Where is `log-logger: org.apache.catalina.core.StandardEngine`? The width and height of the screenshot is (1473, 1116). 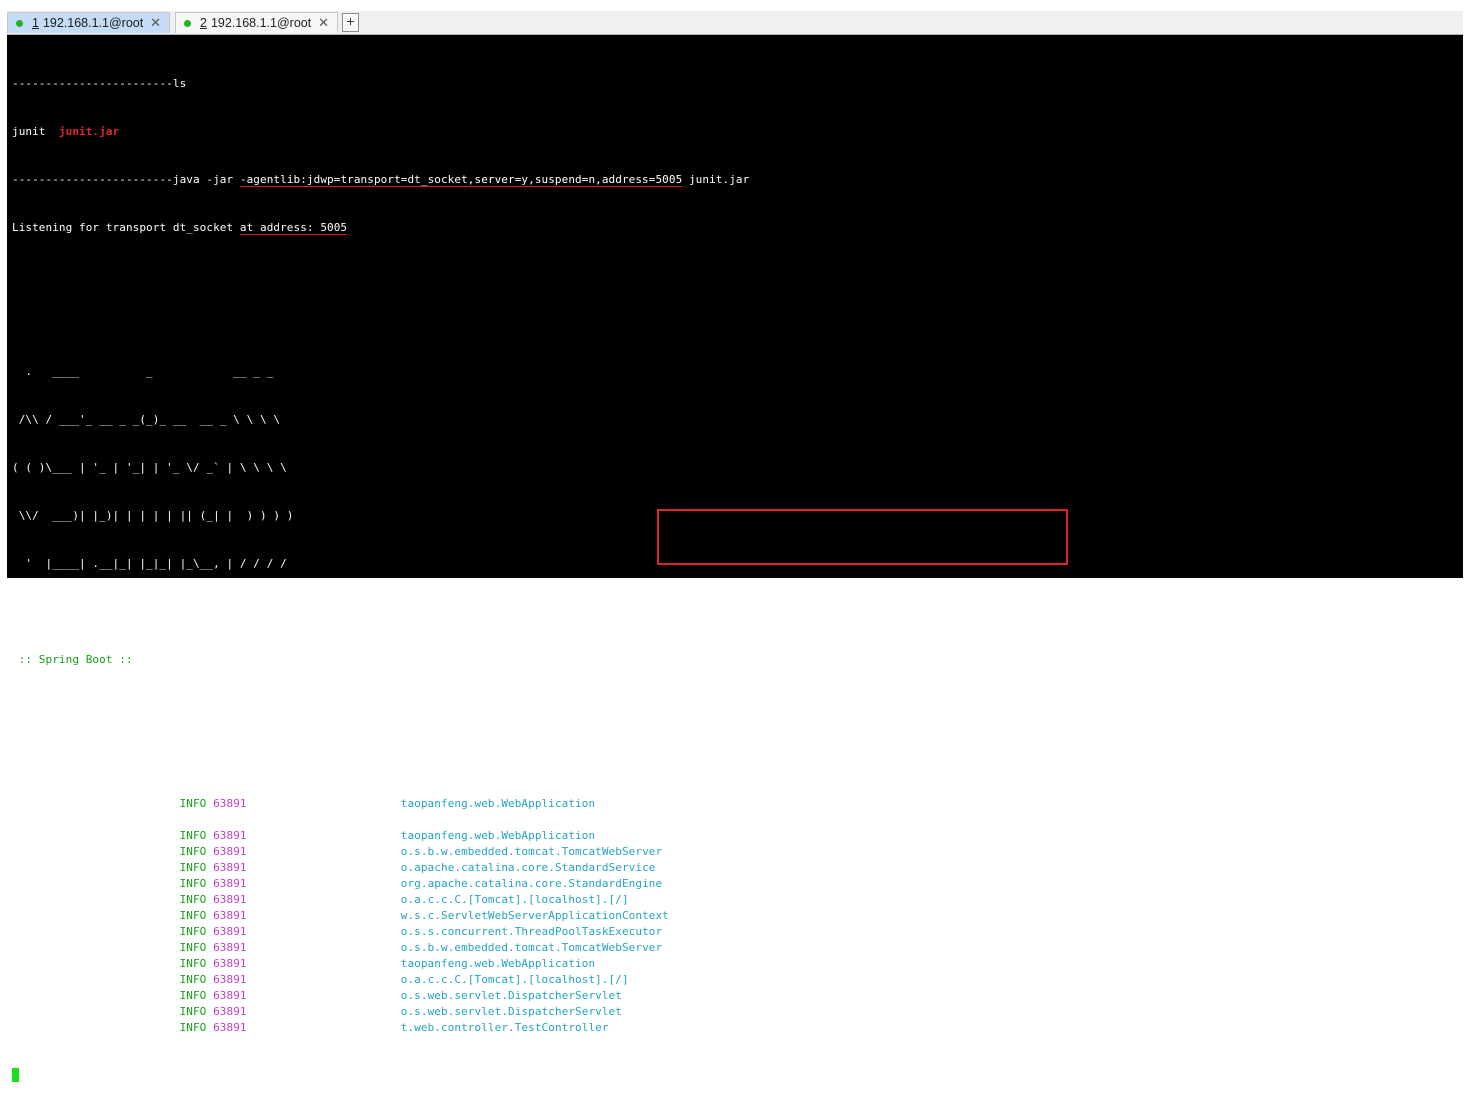
log-logger: org.apache.catalina.core.StandardEngine is located at coordinates (534, 883).